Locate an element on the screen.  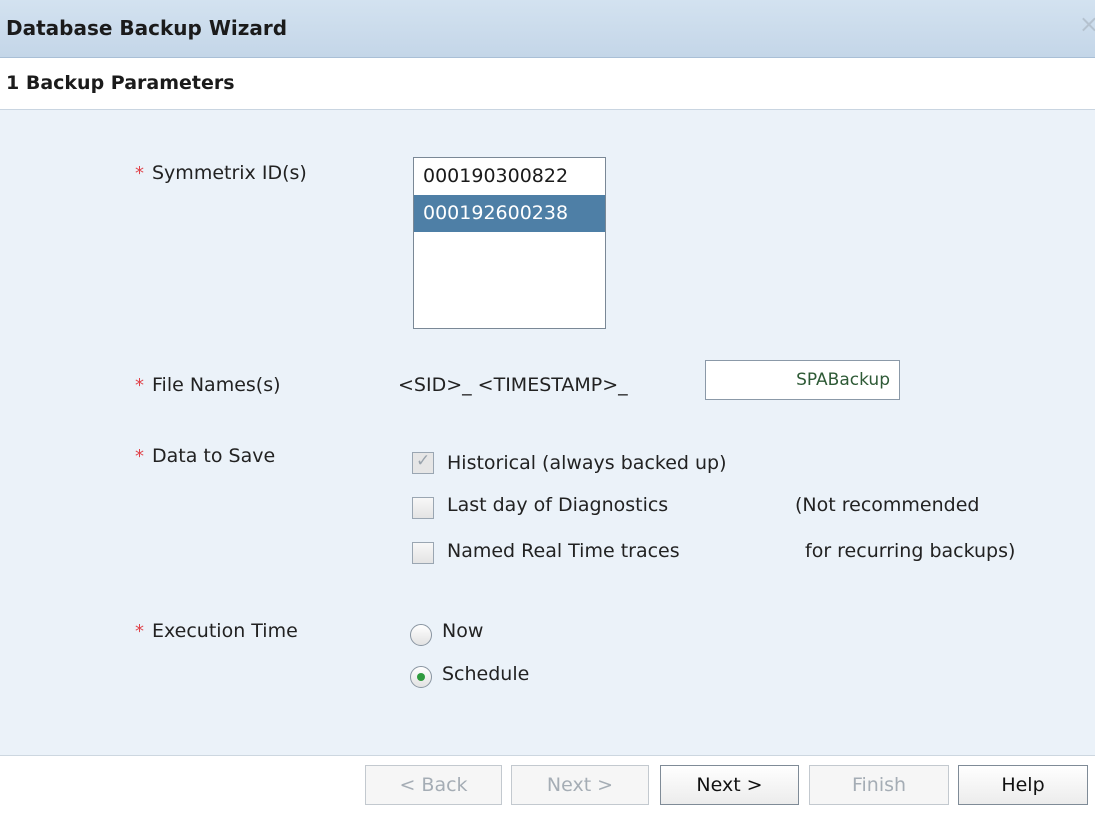
window-title: Database Backup Wizard is located at coordinates (147, 28).